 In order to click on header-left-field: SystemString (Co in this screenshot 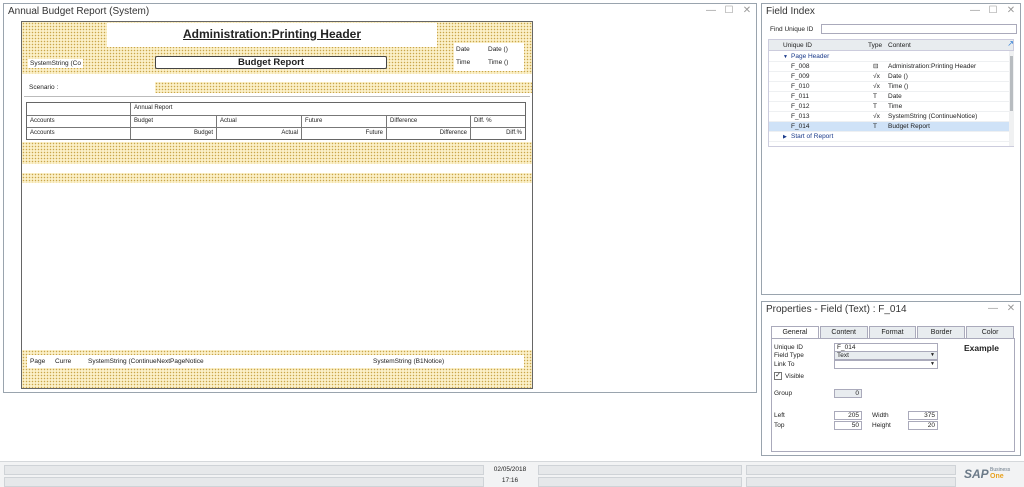, I will do `click(55, 63)`.